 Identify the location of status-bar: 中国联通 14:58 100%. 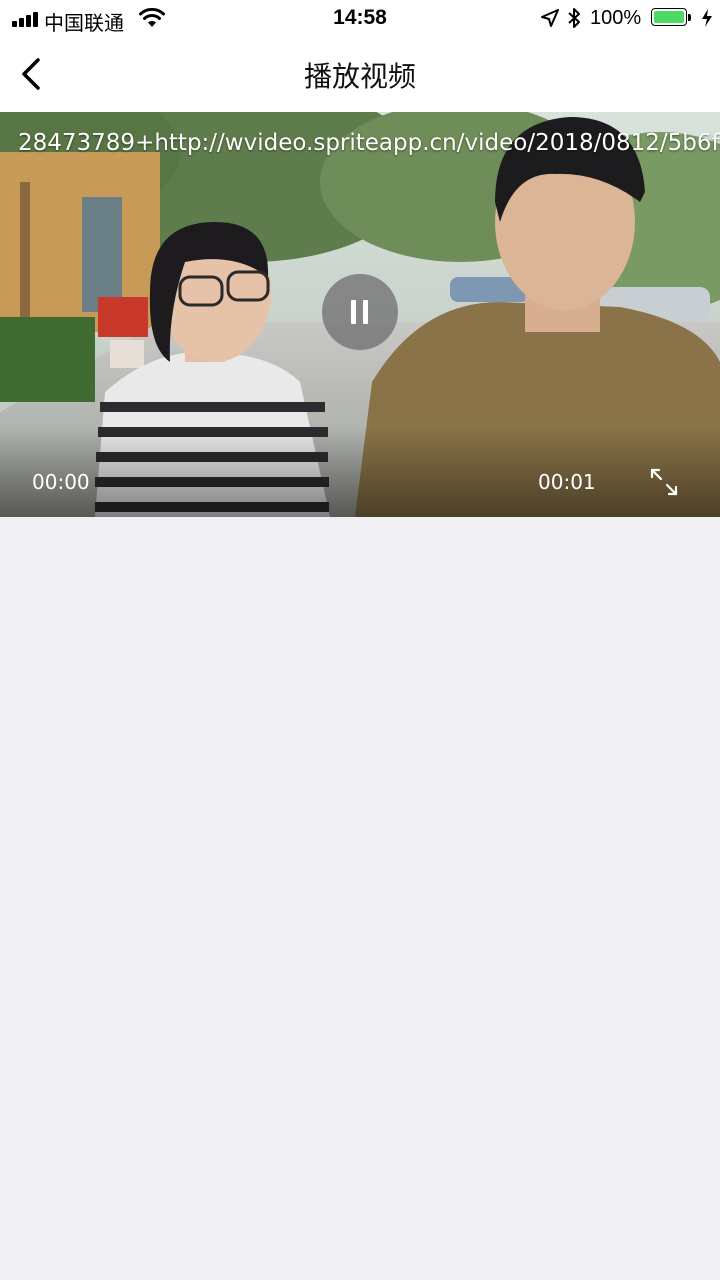
(360, 19).